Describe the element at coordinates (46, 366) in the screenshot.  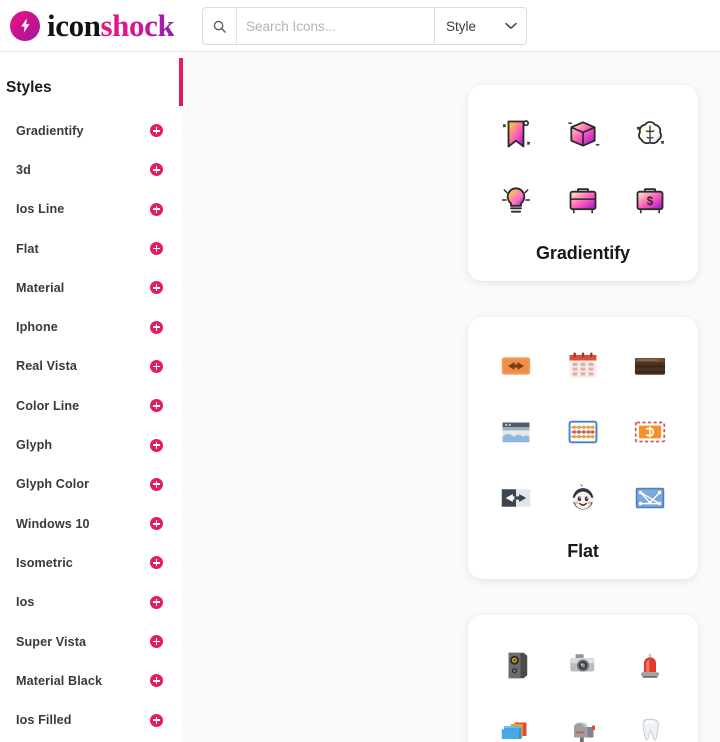
I see `sidebar-item-label: Real Vista` at that location.